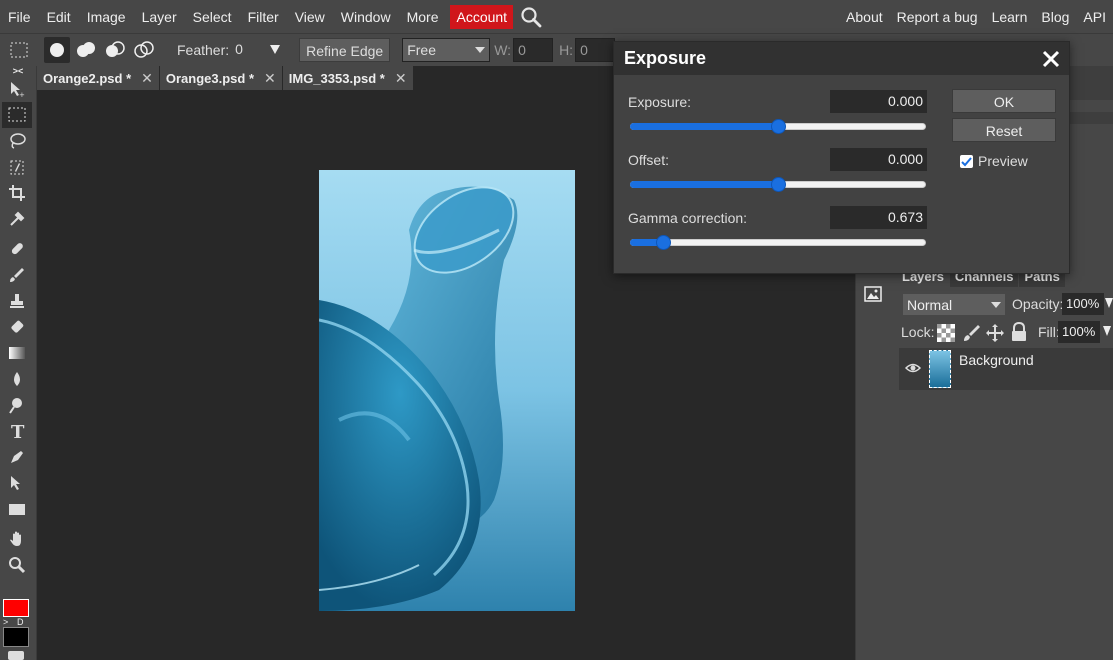 Image resolution: width=1113 pixels, height=660 pixels. I want to click on menu-window: Window, so click(366, 16).